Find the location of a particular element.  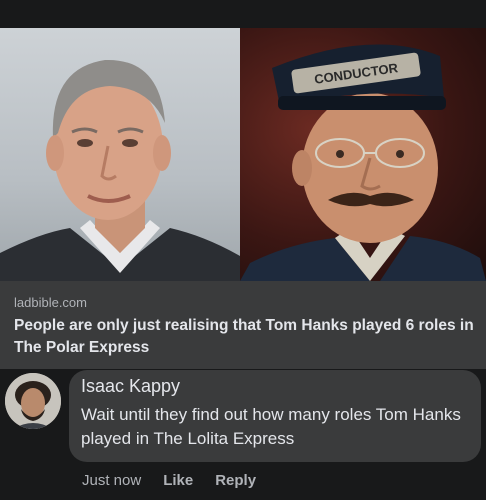

avatar-face-icon is located at coordinates (33, 401).